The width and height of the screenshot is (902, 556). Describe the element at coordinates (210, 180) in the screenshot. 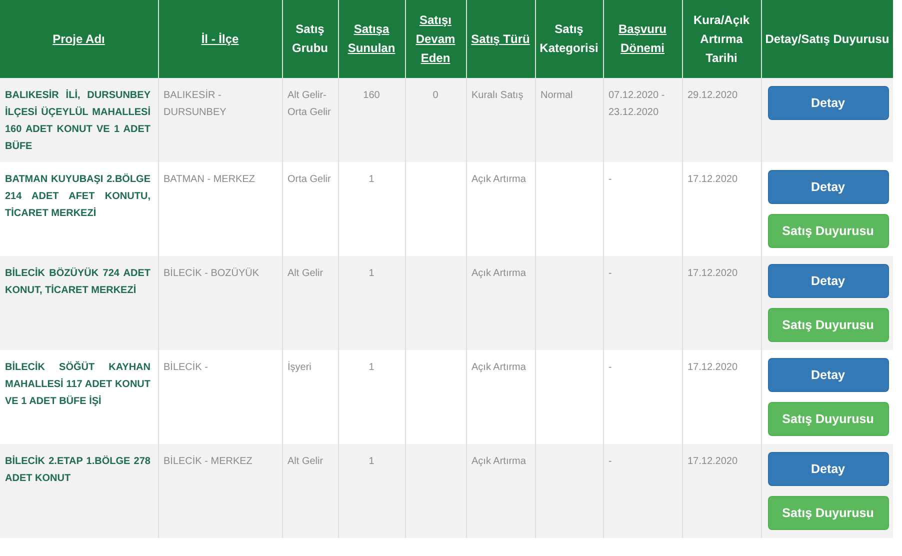

I see `table-cell-text: BATMAN - MERKEZ` at that location.